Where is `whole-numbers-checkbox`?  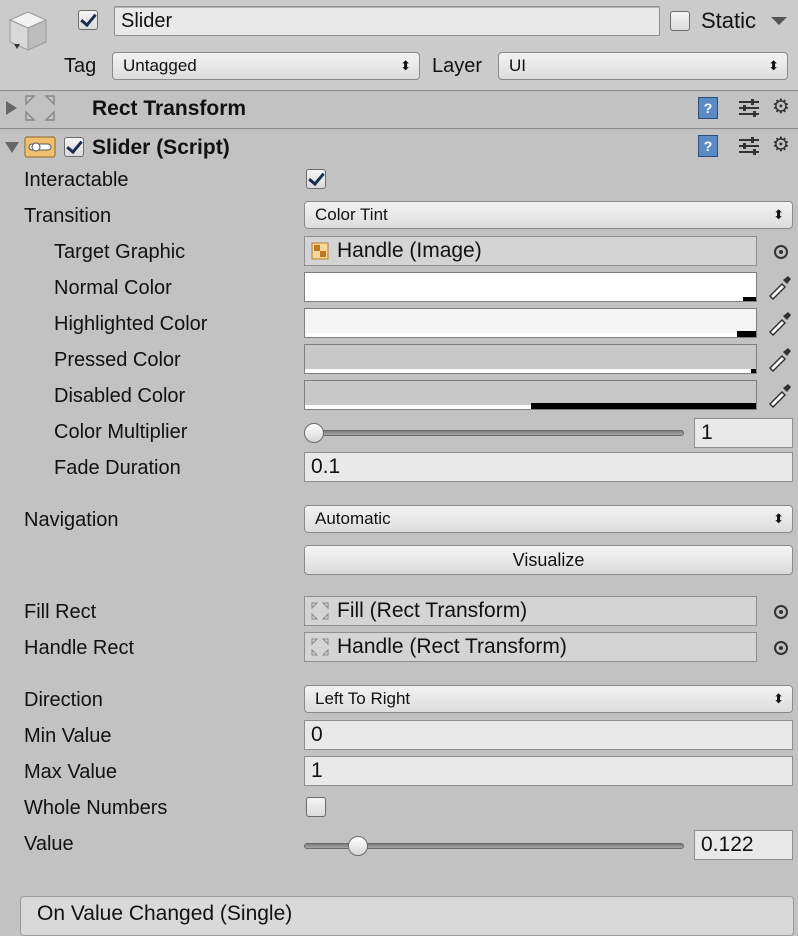
whole-numbers-checkbox is located at coordinates (316, 807).